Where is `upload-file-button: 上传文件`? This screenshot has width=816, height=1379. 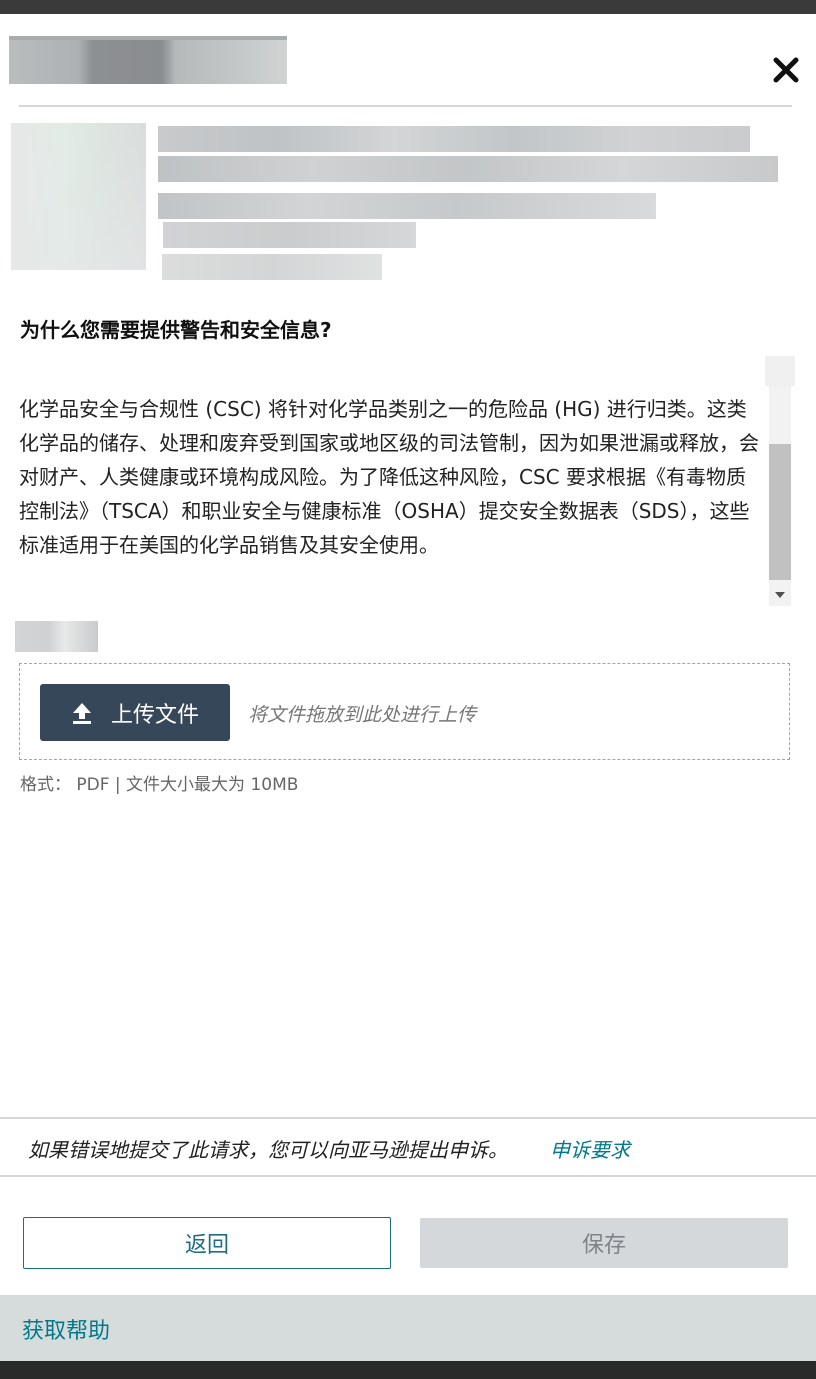 upload-file-button: 上传文件 is located at coordinates (135, 712).